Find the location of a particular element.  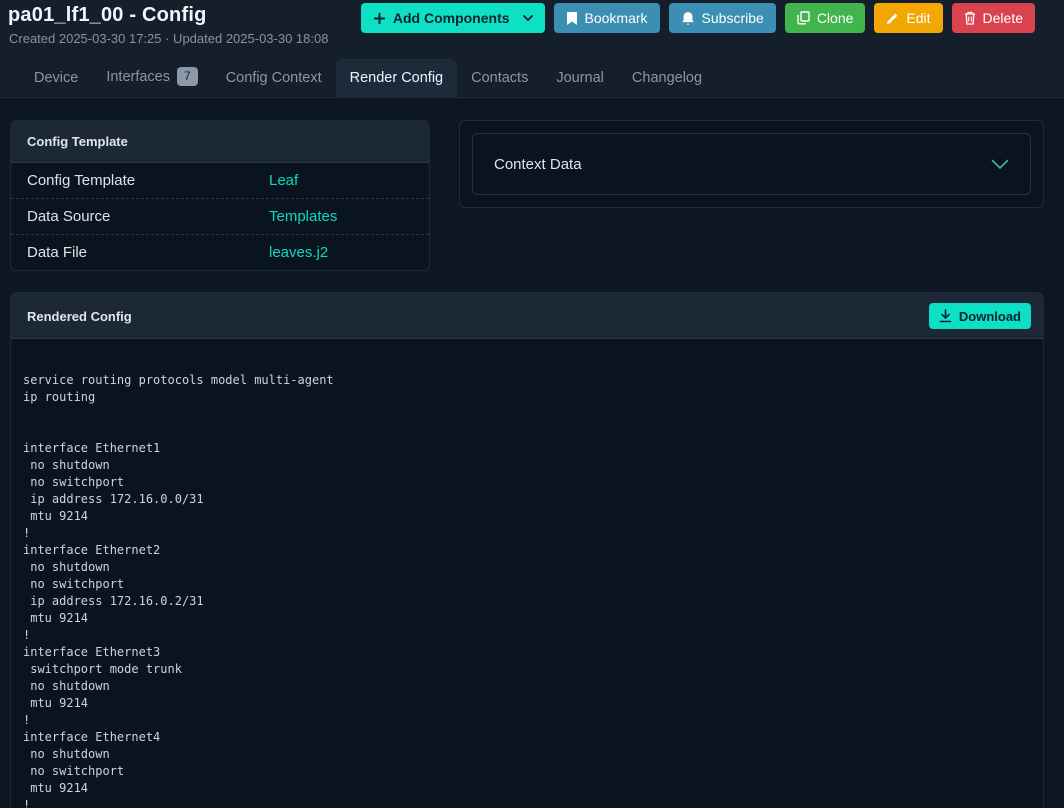

context-data-accordion-toggle: Context Data is located at coordinates (751, 164).